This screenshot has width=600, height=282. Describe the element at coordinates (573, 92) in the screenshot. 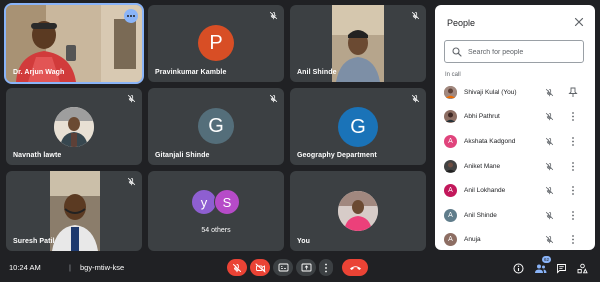

I see `pin-icon` at that location.